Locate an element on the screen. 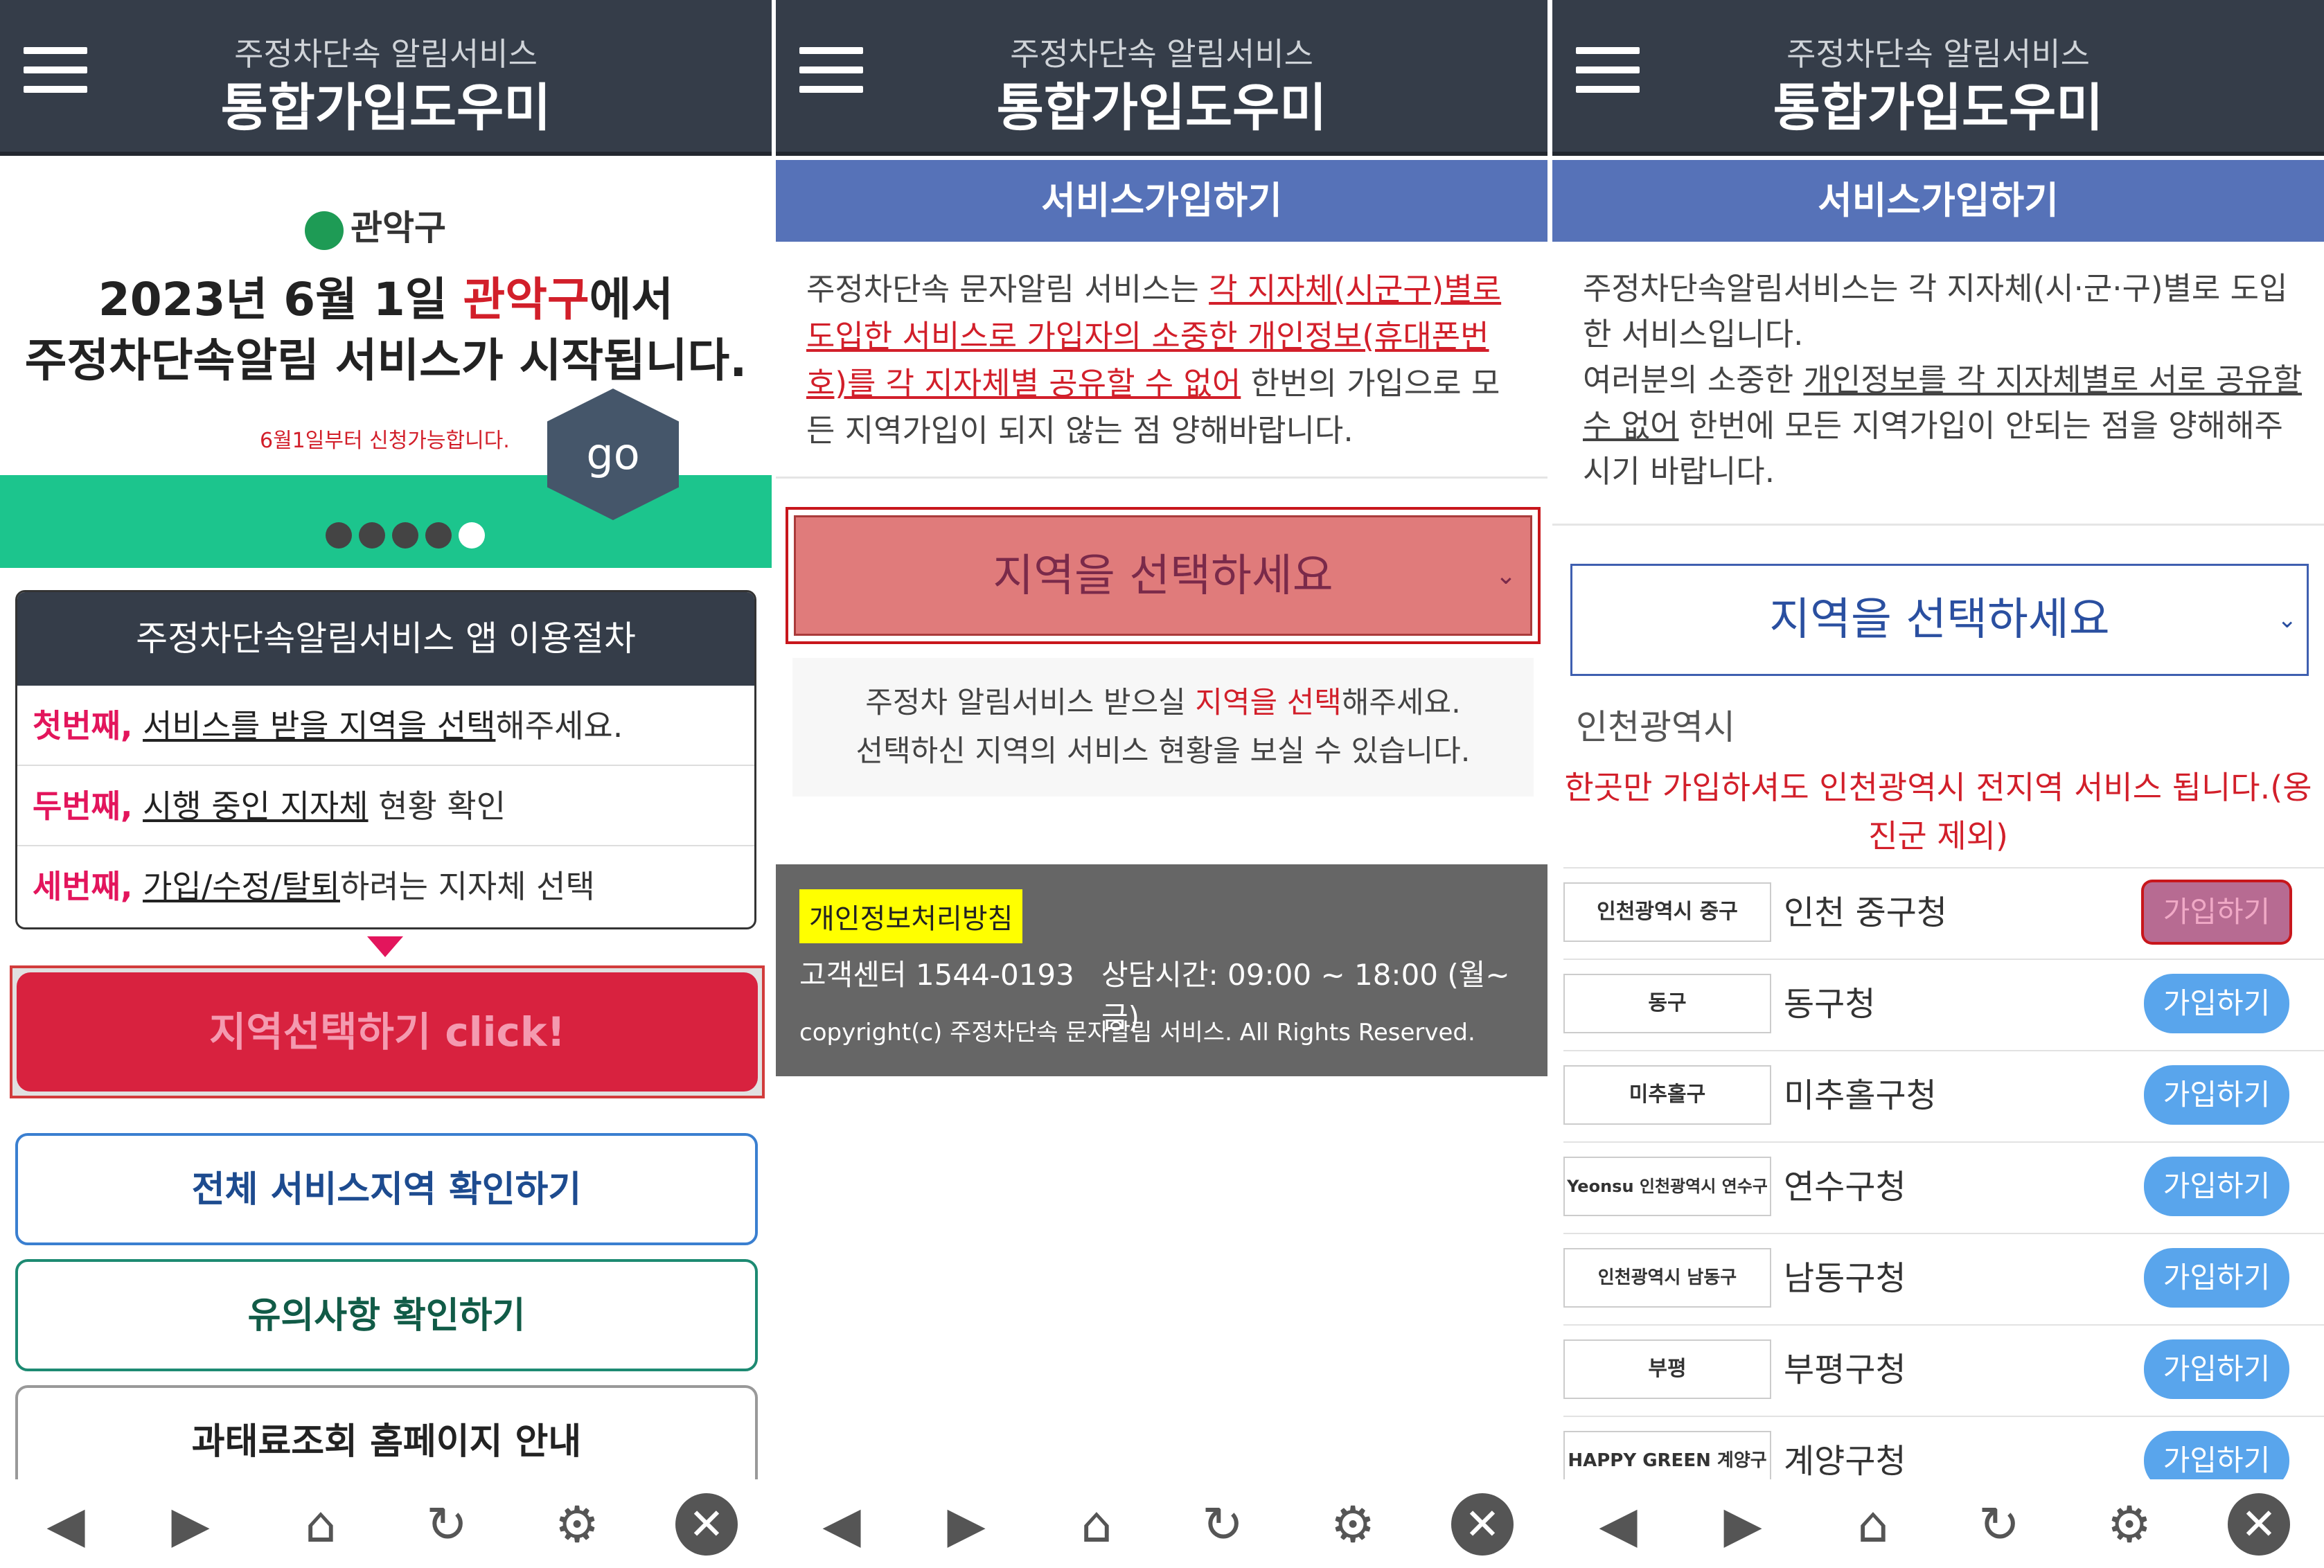 Image resolution: width=2324 pixels, height=1568 pixels. gwanak-emblem-icon is located at coordinates (324, 231).